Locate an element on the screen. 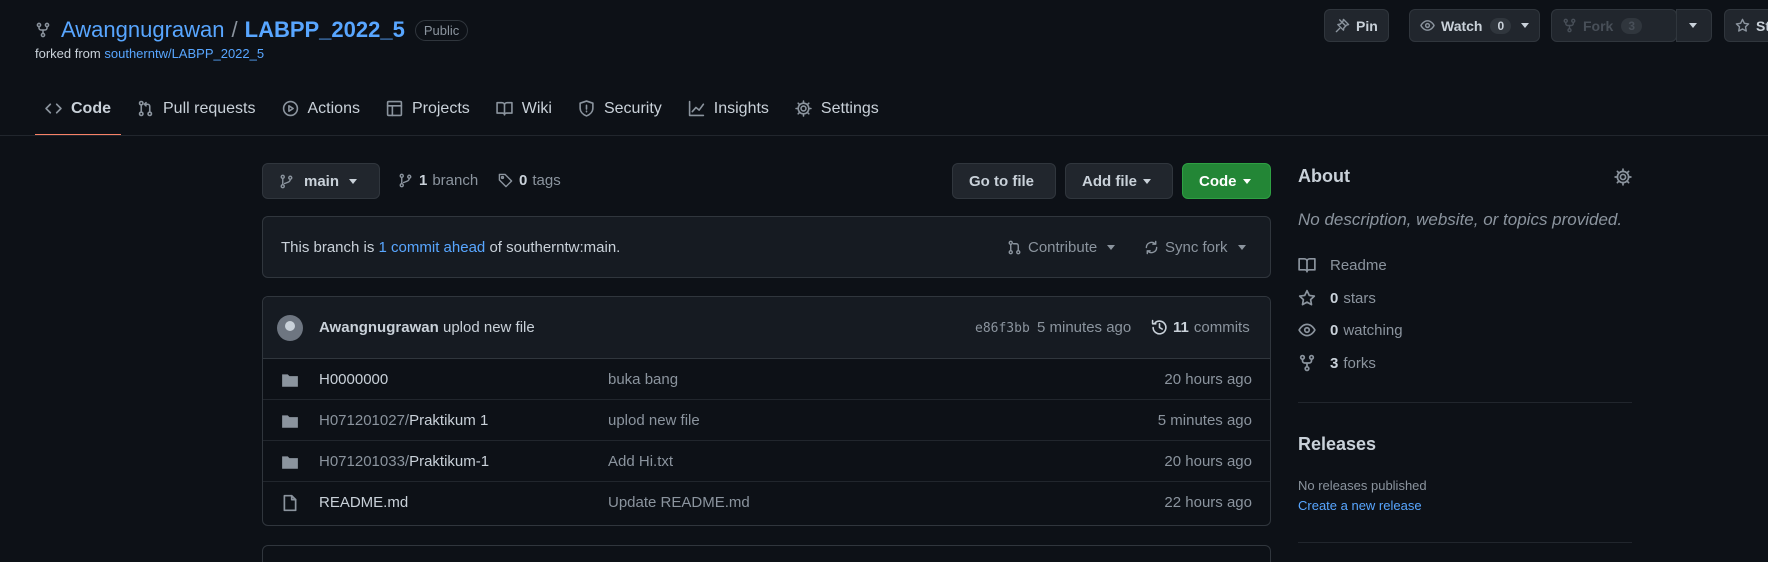 This screenshot has height=562, width=1768. tab-label: Security is located at coordinates (632, 108).